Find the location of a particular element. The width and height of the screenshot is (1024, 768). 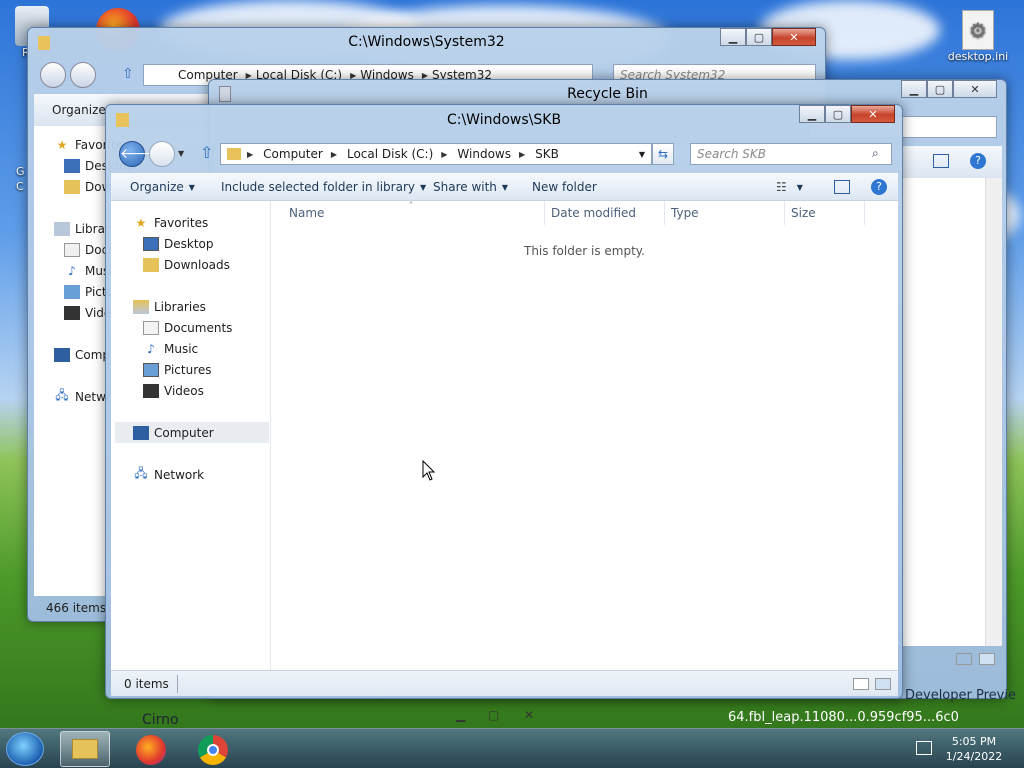

status-bar: 0 items is located at coordinates (504, 683).